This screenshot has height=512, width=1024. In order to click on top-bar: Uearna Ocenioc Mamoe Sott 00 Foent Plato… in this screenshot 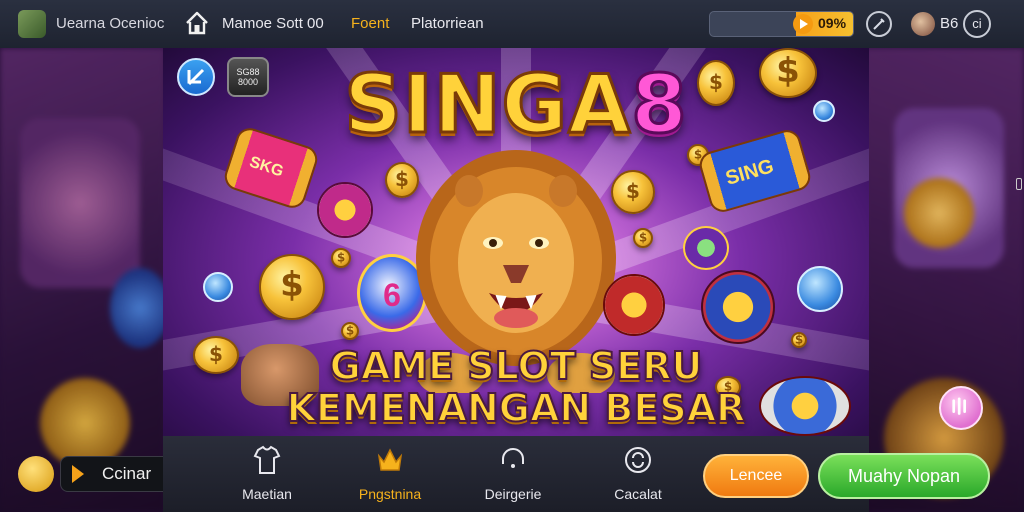, I will do `click(512, 24)`.